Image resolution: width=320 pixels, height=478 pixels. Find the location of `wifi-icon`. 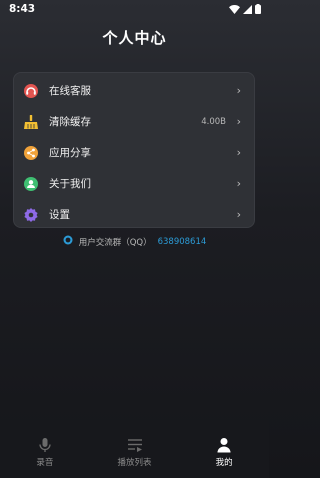

wifi-icon is located at coordinates (234, 9).